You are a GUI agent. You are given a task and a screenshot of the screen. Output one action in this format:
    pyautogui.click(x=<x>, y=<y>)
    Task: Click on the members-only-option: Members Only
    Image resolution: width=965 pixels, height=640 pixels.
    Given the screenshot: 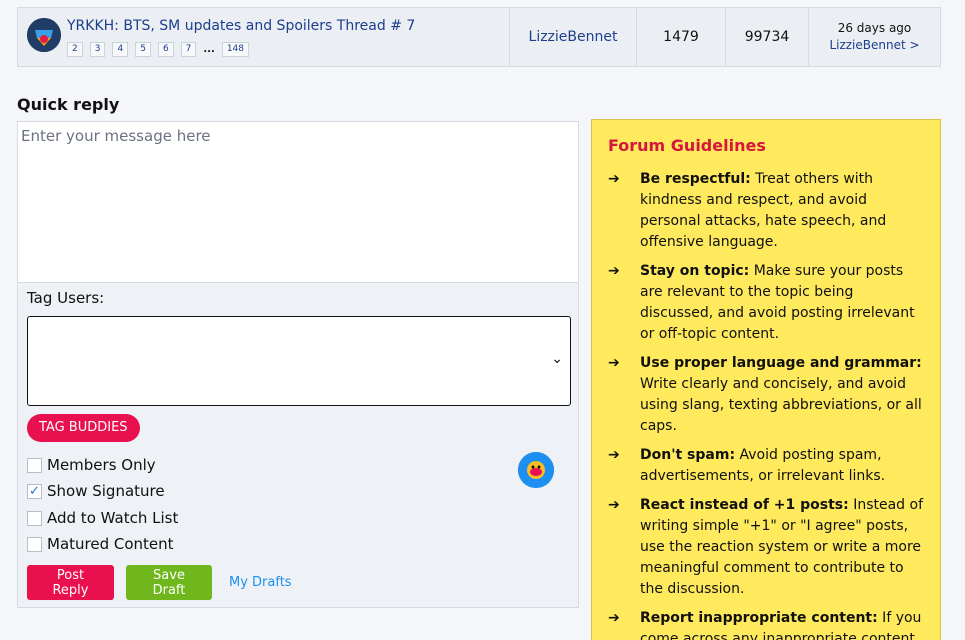 What is the action you would take?
    pyautogui.click(x=91, y=465)
    